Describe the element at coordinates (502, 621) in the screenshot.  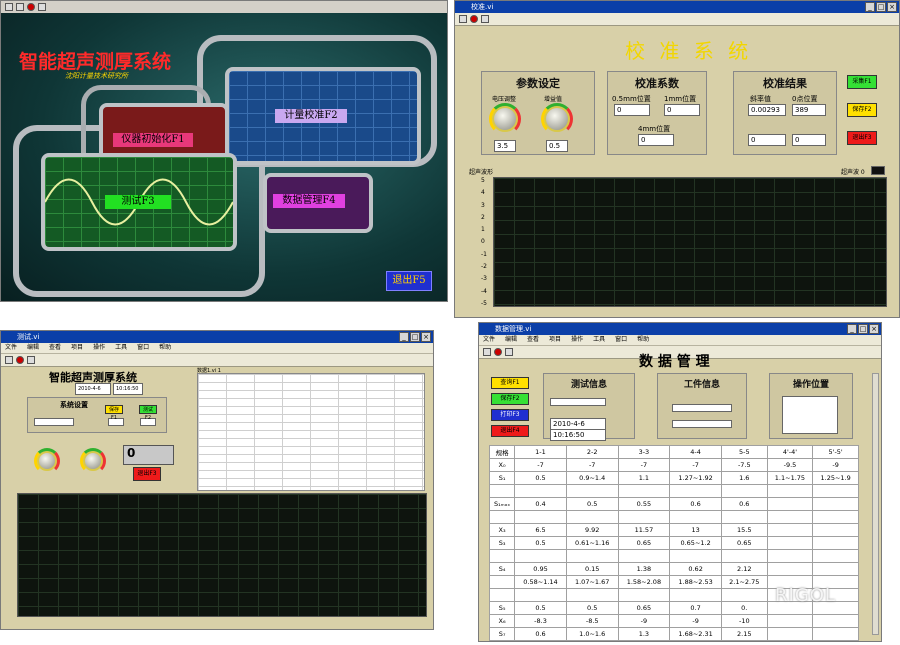
I see `table-cell: X₆` at that location.